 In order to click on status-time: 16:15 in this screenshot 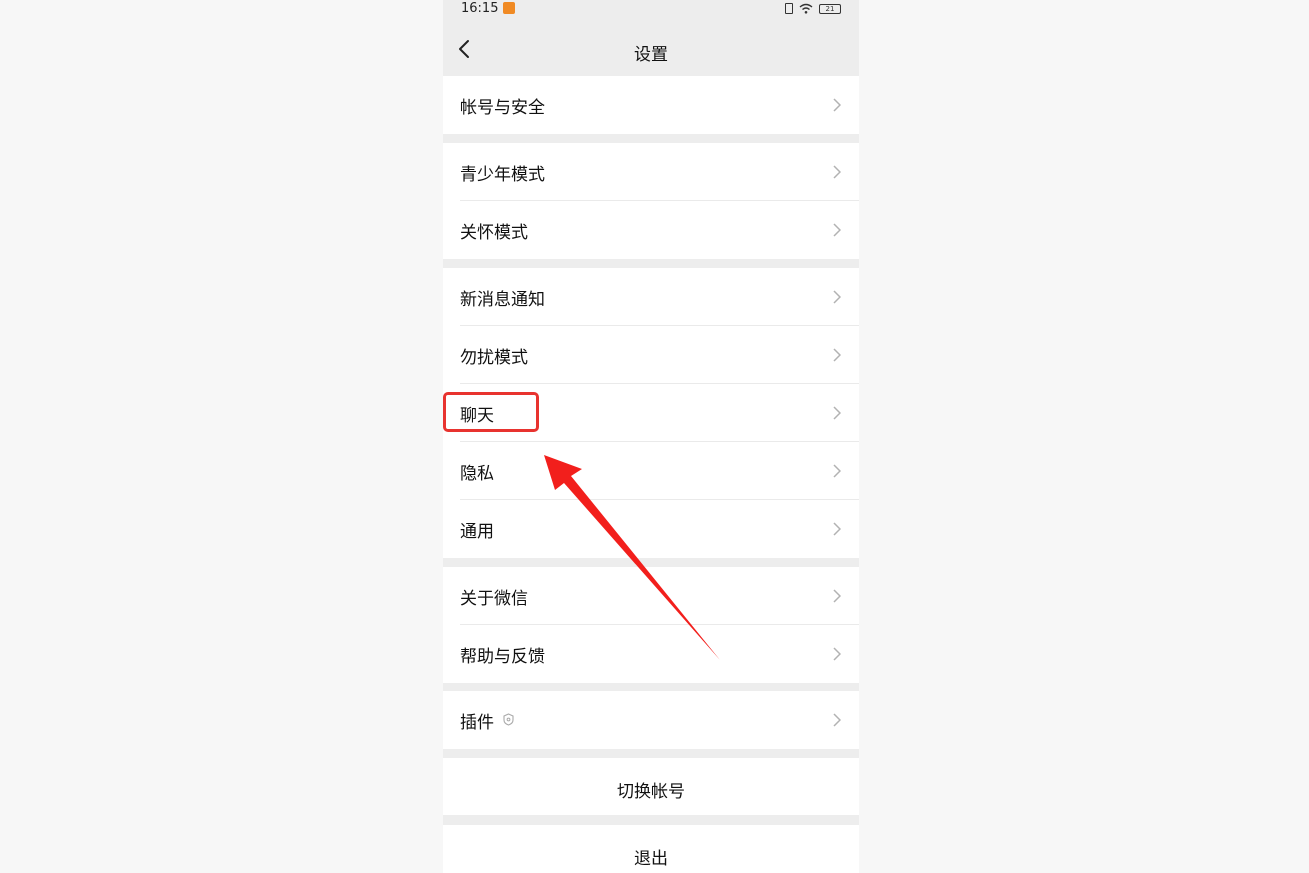, I will do `click(480, 8)`.